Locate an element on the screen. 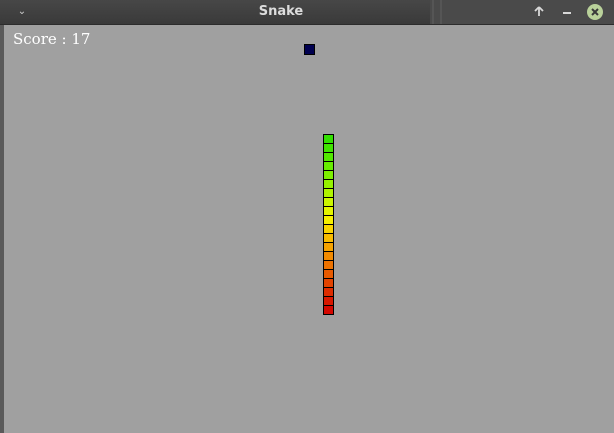  minus-icon is located at coordinates (567, 13).